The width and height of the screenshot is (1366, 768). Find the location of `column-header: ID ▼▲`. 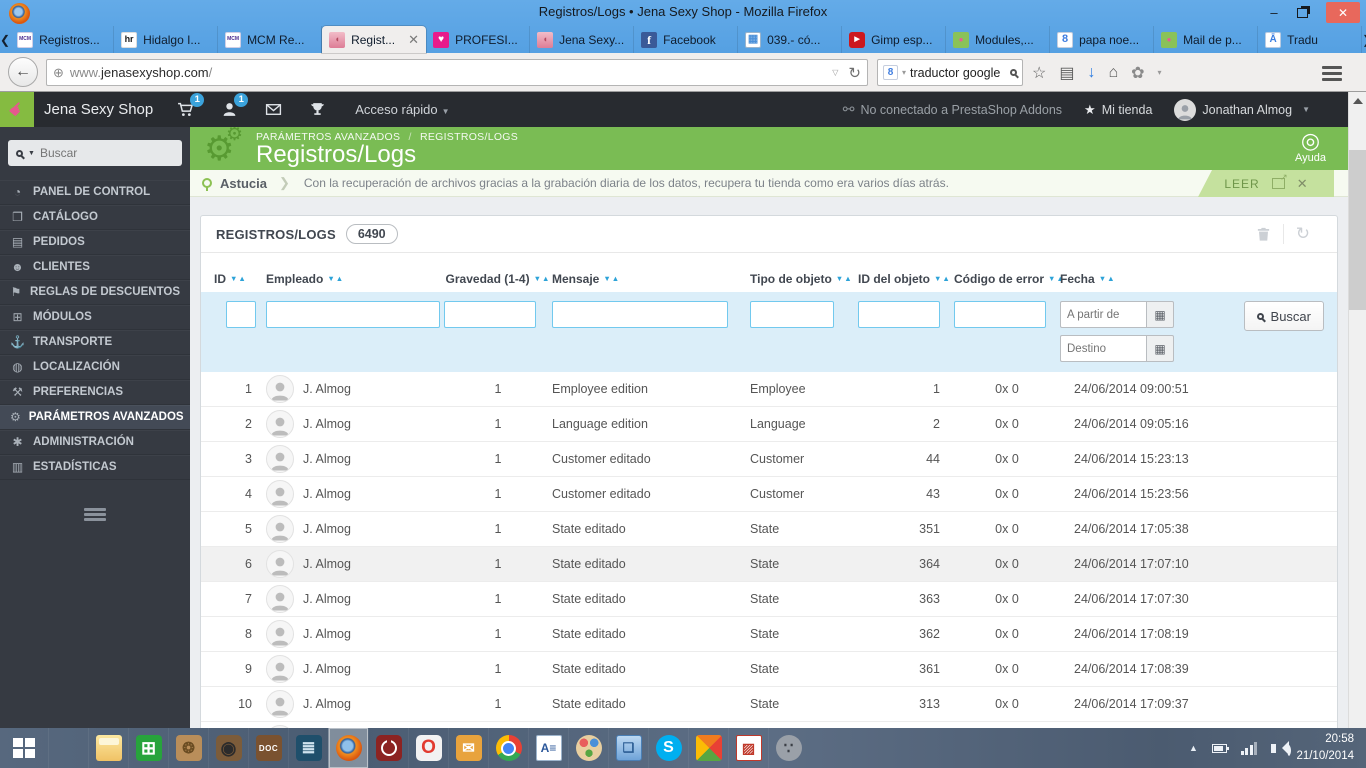

column-header: ID ▼▲ is located at coordinates (240, 279).